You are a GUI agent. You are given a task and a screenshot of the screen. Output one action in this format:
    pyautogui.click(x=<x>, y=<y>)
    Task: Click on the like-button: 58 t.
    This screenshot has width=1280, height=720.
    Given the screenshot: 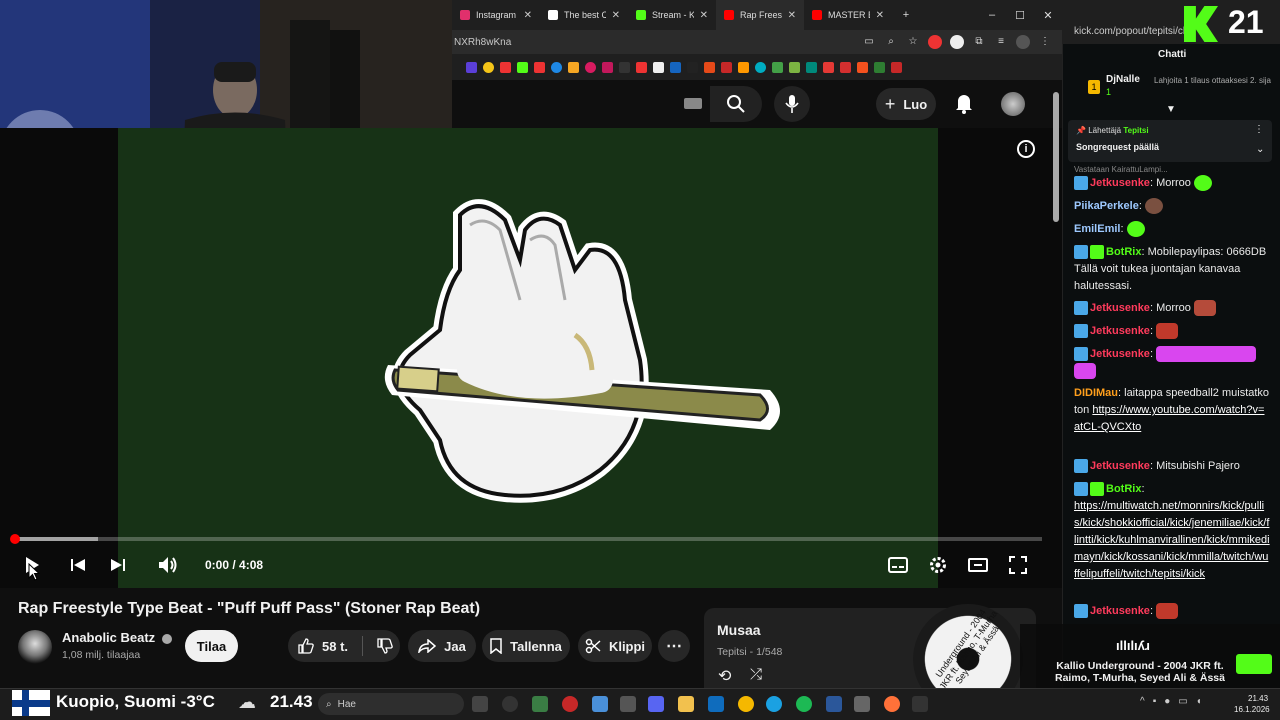 What is the action you would take?
    pyautogui.click(x=323, y=646)
    